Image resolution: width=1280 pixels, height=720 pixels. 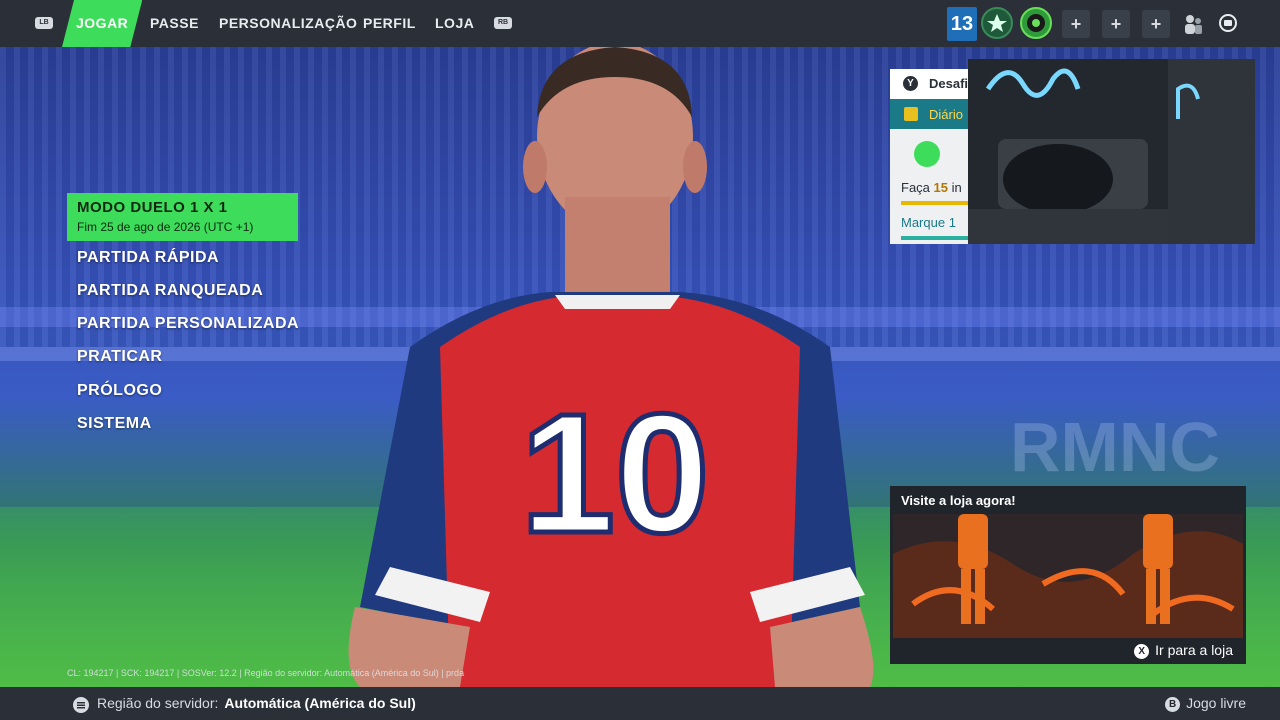 What do you see at coordinates (81, 705) in the screenshot?
I see `menu-button-icon` at bounding box center [81, 705].